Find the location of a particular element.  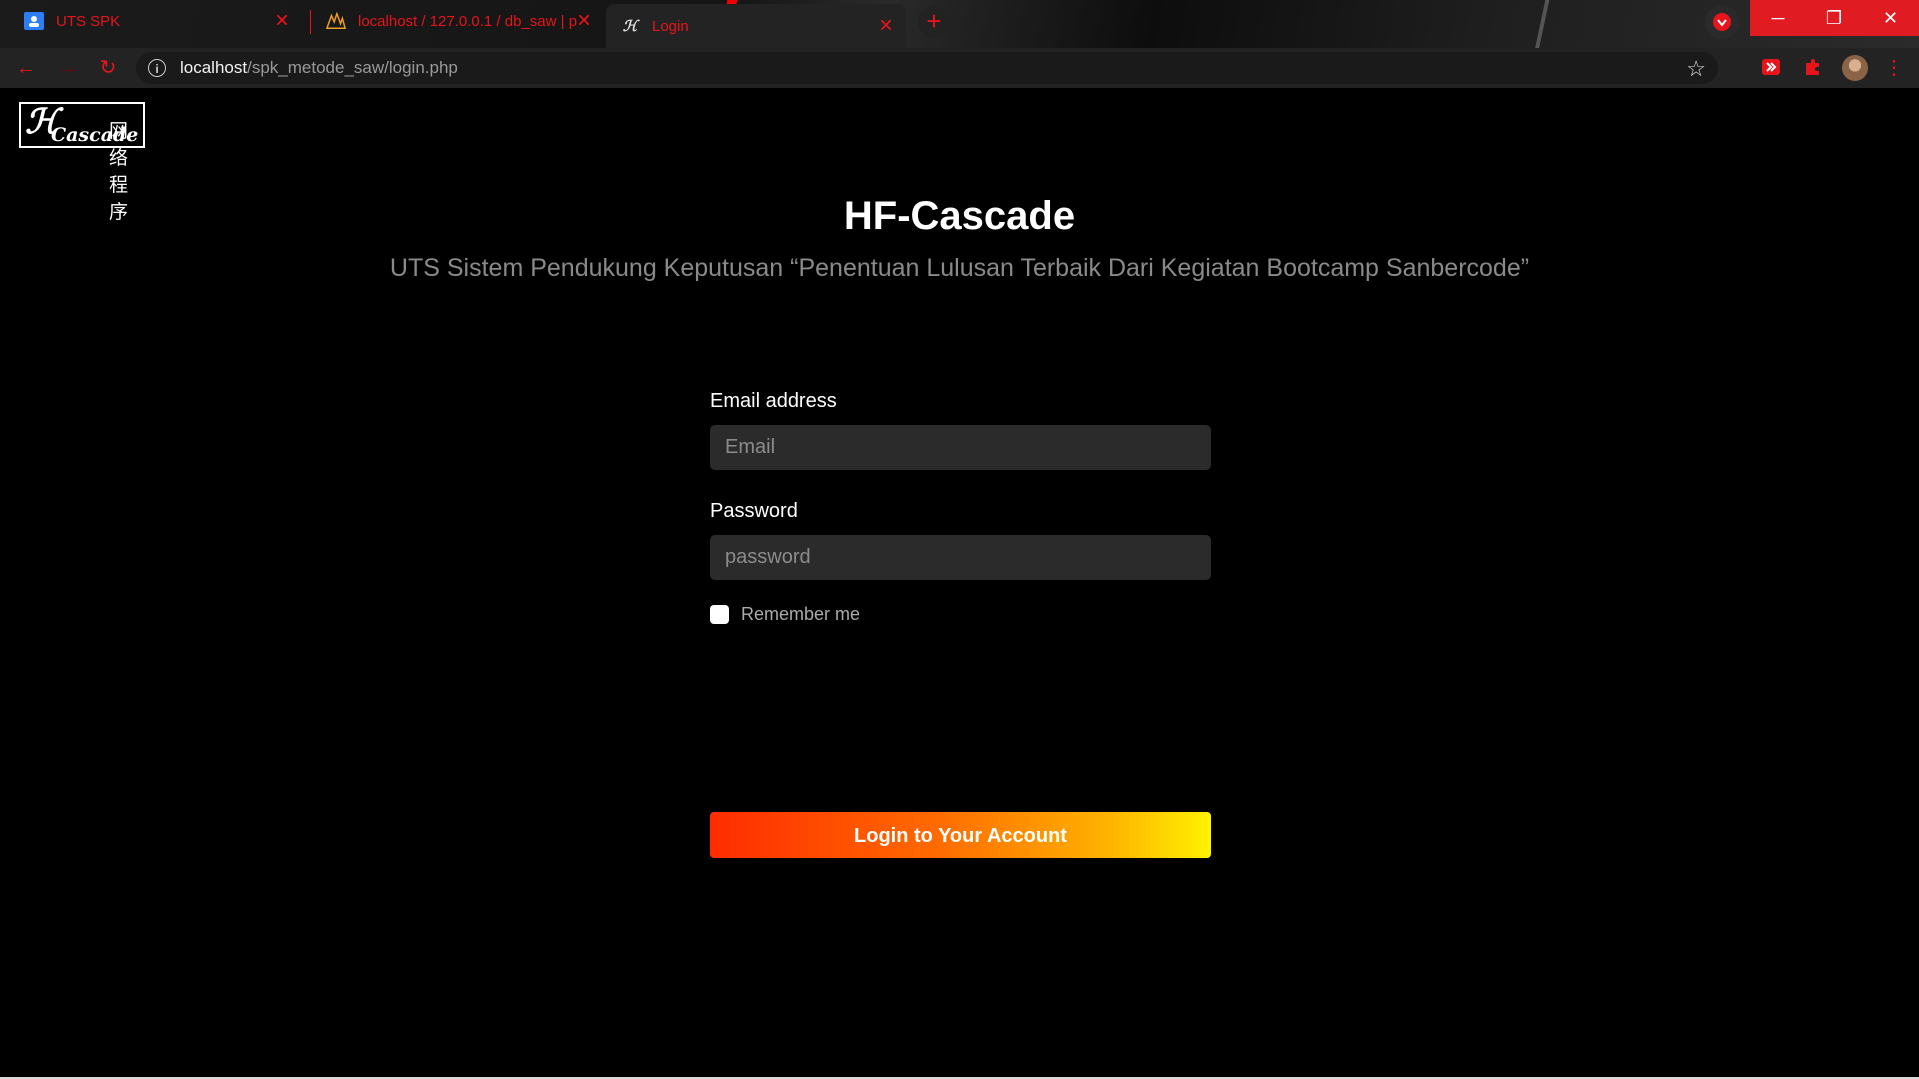

page-title: HF-Cascade is located at coordinates (959, 216).